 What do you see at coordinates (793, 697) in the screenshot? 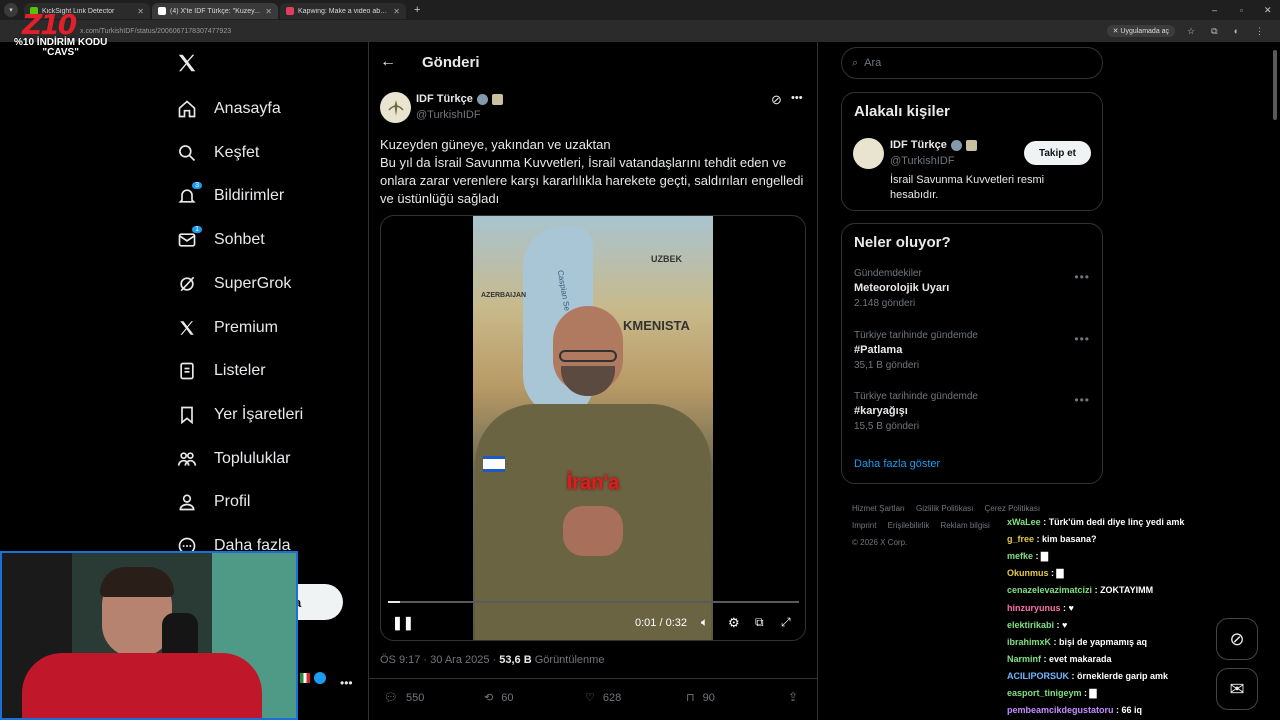
I see `share-icon: ⇪` at bounding box center [793, 697].